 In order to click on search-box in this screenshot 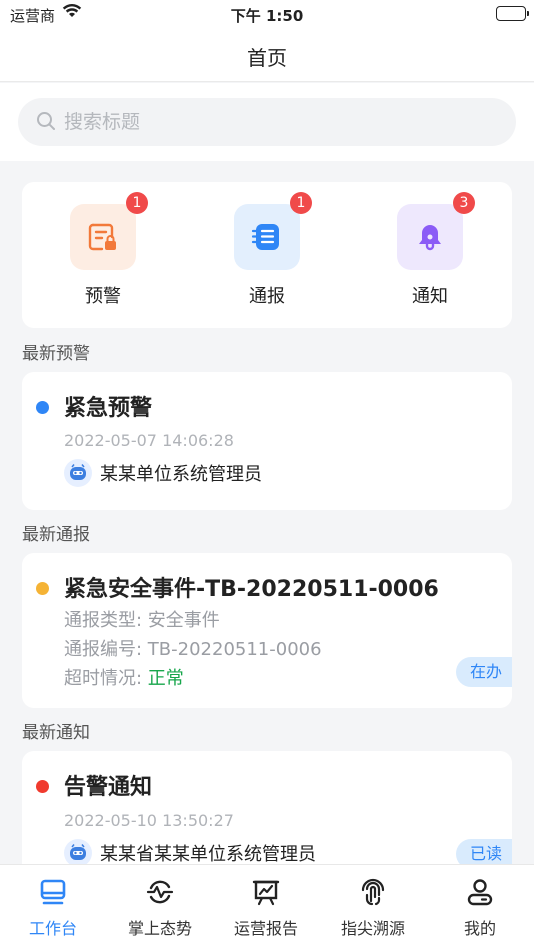, I will do `click(267, 122)`.